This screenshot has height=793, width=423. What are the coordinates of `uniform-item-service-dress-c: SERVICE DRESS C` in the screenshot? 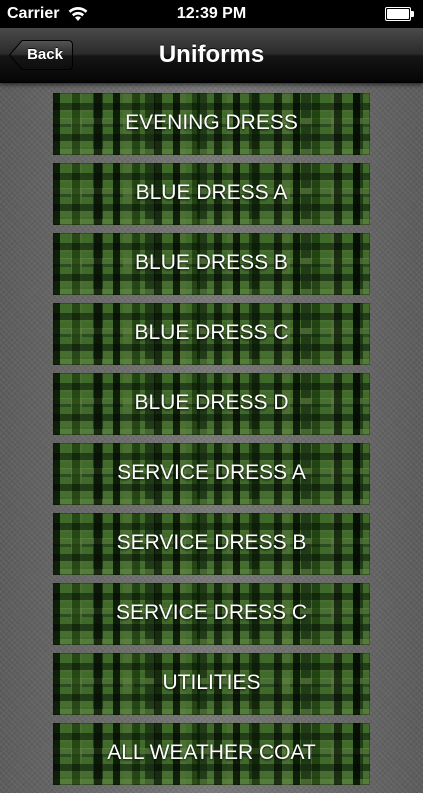 It's located at (211, 614).